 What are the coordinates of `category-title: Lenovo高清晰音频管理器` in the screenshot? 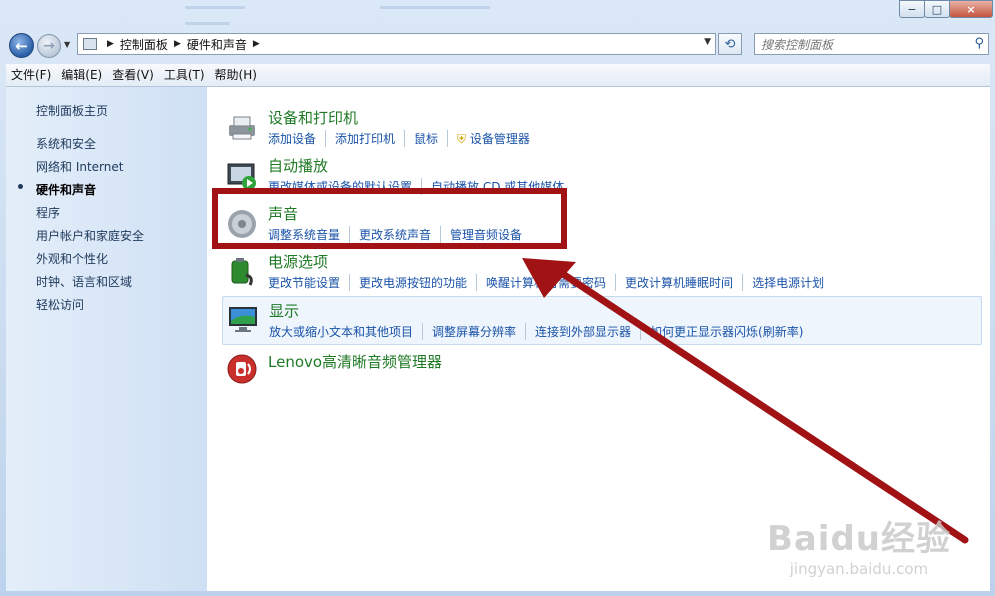 It's located at (355, 361).